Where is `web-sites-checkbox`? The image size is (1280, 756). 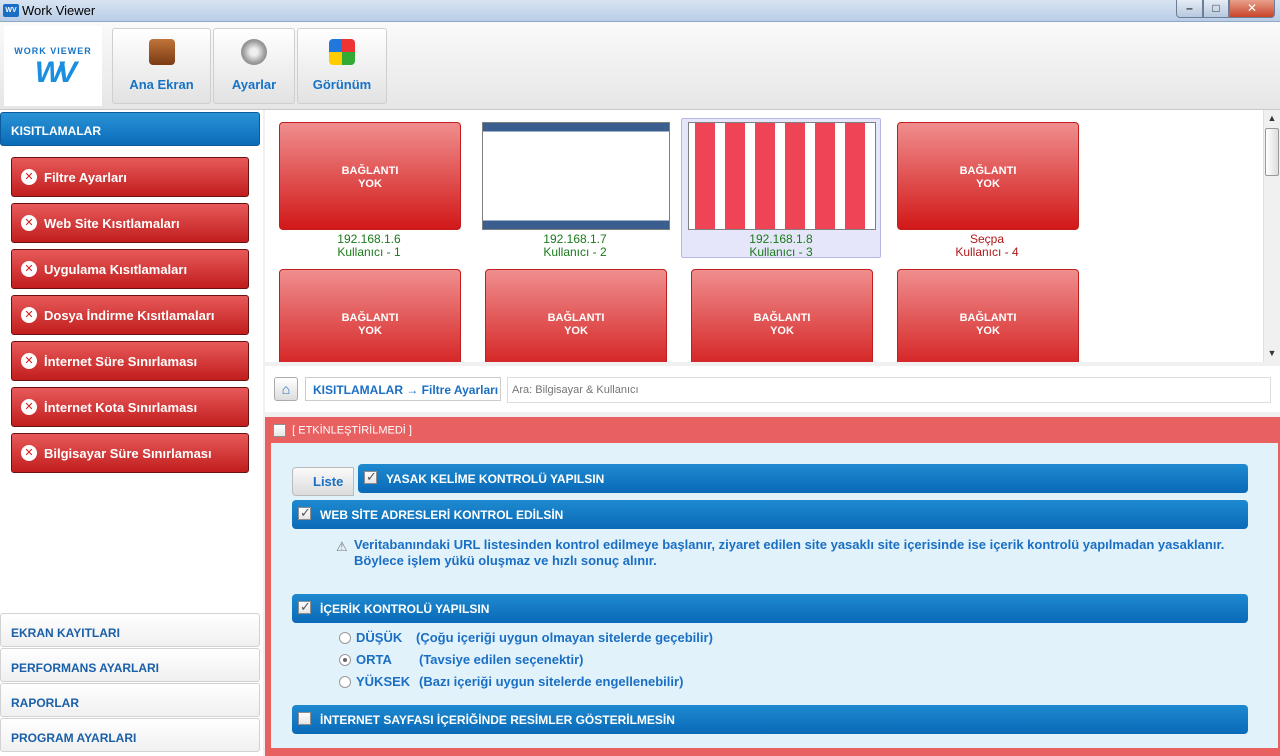 web-sites-checkbox is located at coordinates (304, 513).